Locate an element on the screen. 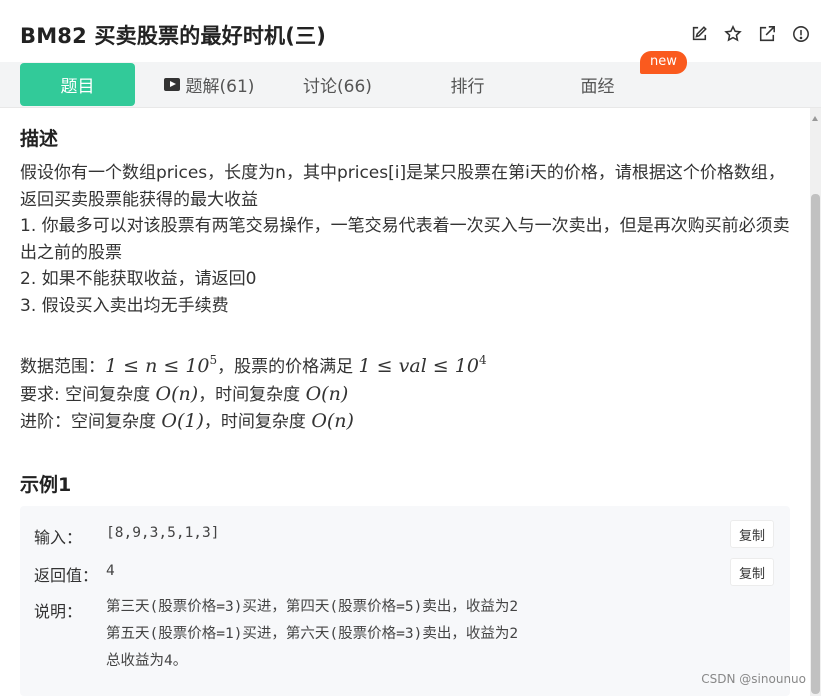 The height and width of the screenshot is (696, 821). data-range-line: 数据范围：1 ≤ n ≤ 105，股票的价格满足 1 ≤ val ≤ 104 is located at coordinates (405, 364).